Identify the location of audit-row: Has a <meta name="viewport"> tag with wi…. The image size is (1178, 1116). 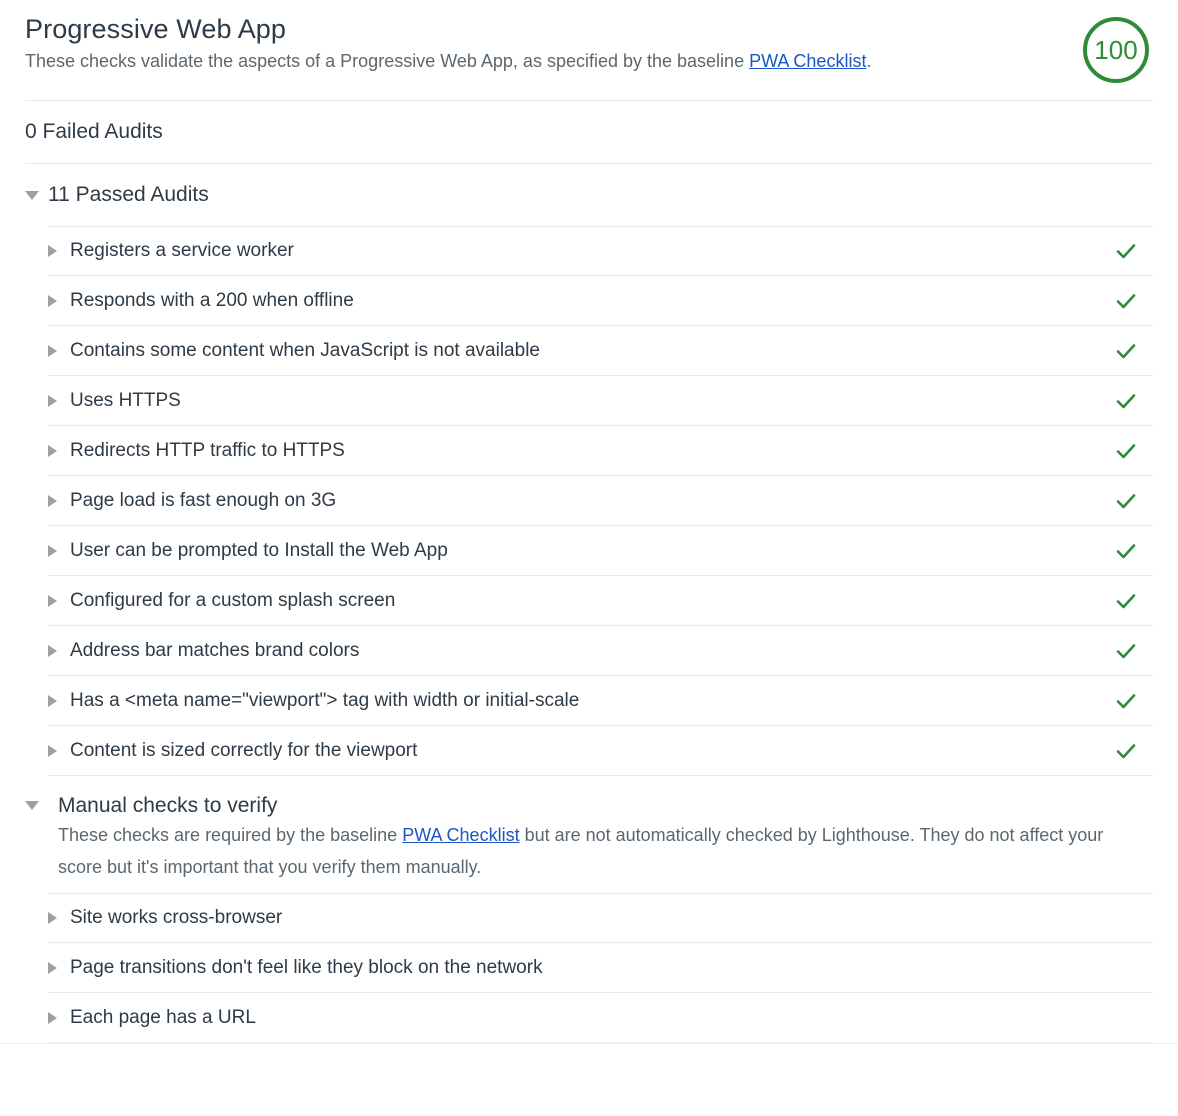
(600, 701).